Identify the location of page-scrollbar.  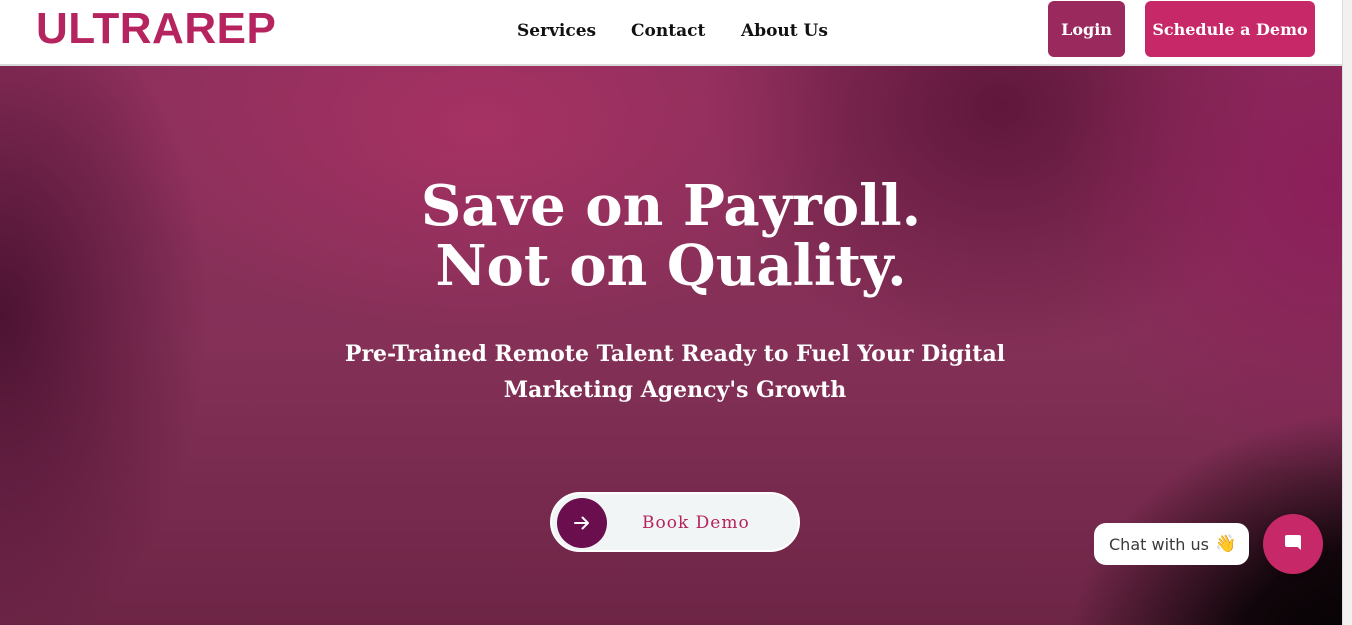
(1347, 312).